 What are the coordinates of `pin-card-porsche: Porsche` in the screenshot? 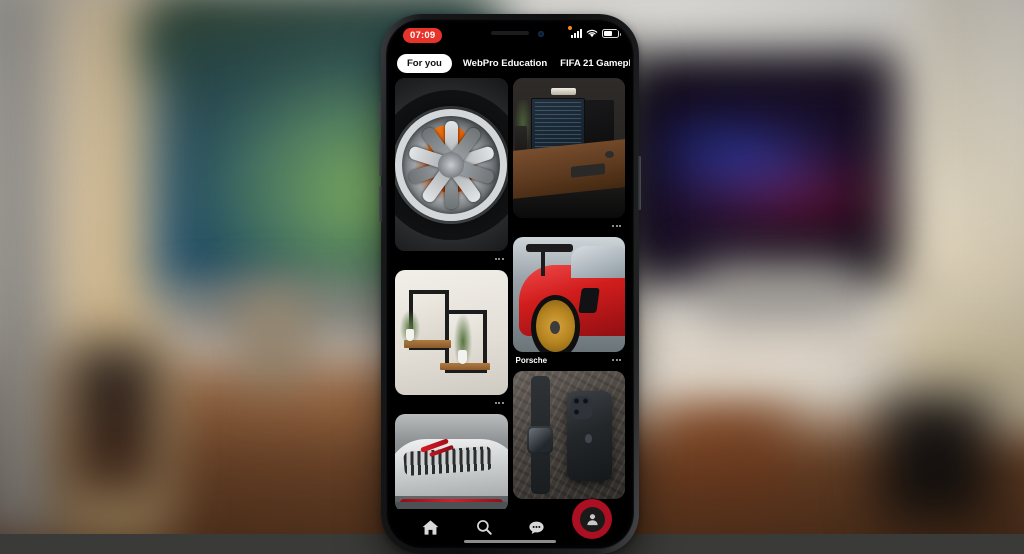 It's located at (569, 302).